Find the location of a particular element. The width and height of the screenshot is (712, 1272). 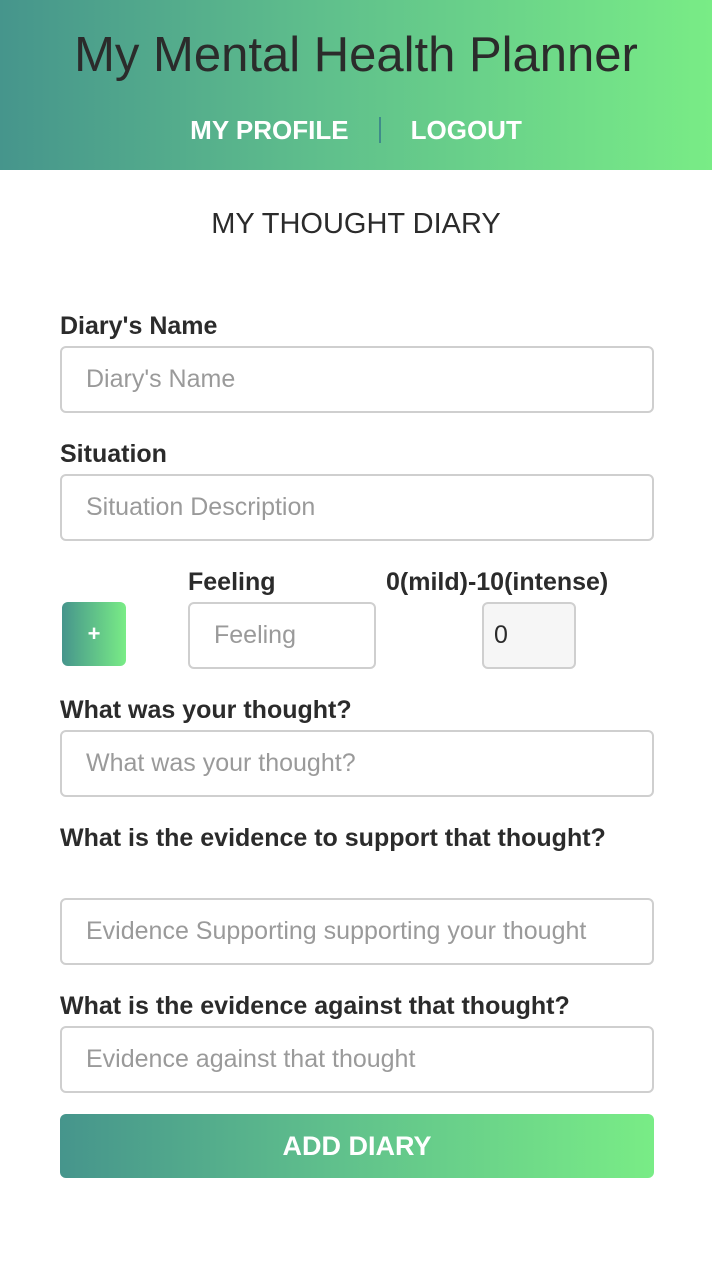

situation-input is located at coordinates (357, 507).